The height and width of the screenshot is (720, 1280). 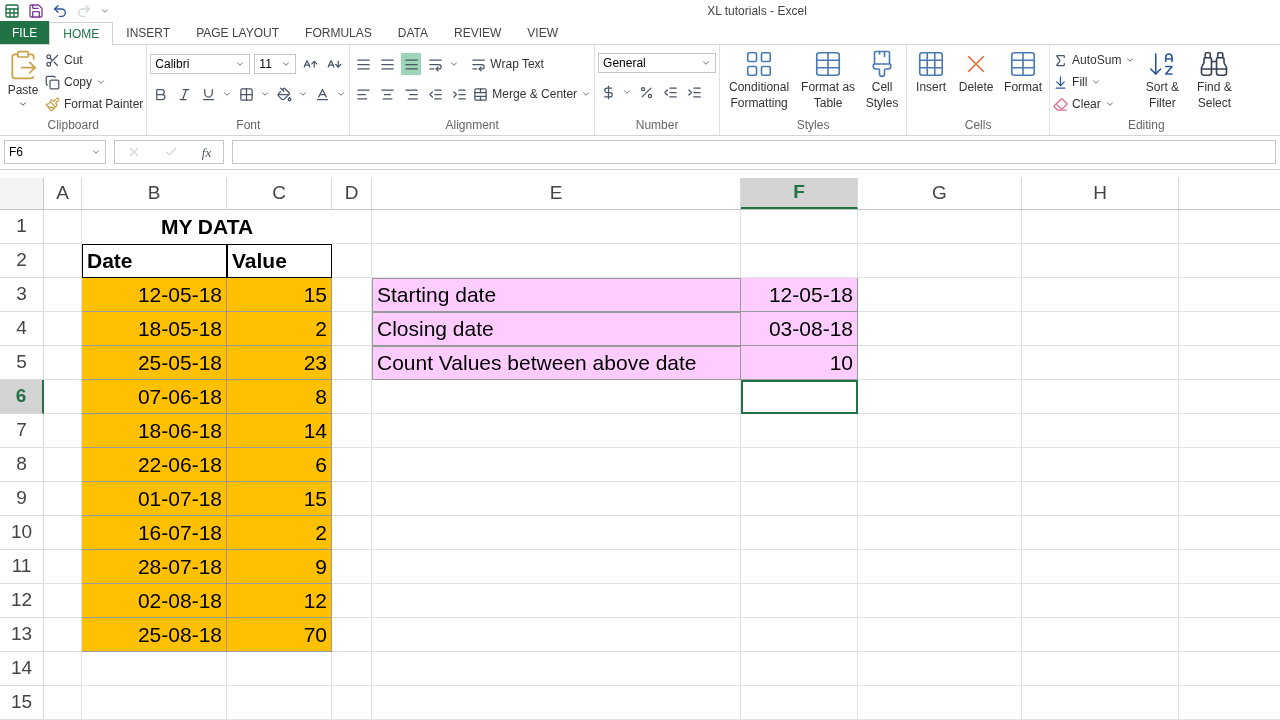 What do you see at coordinates (799, 193) in the screenshot?
I see `column-header: F` at bounding box center [799, 193].